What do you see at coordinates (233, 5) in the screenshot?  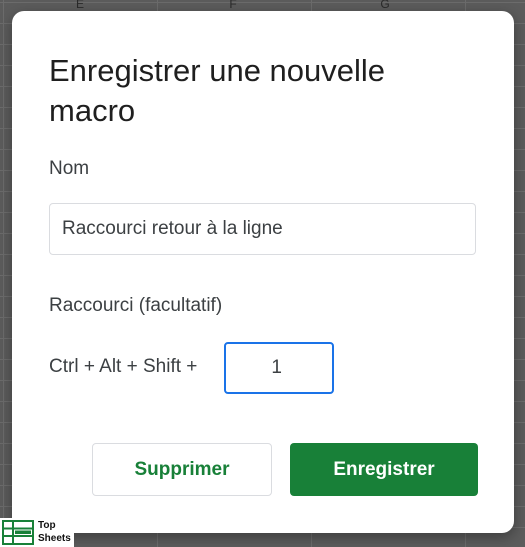 I see `column-header-f: F` at bounding box center [233, 5].